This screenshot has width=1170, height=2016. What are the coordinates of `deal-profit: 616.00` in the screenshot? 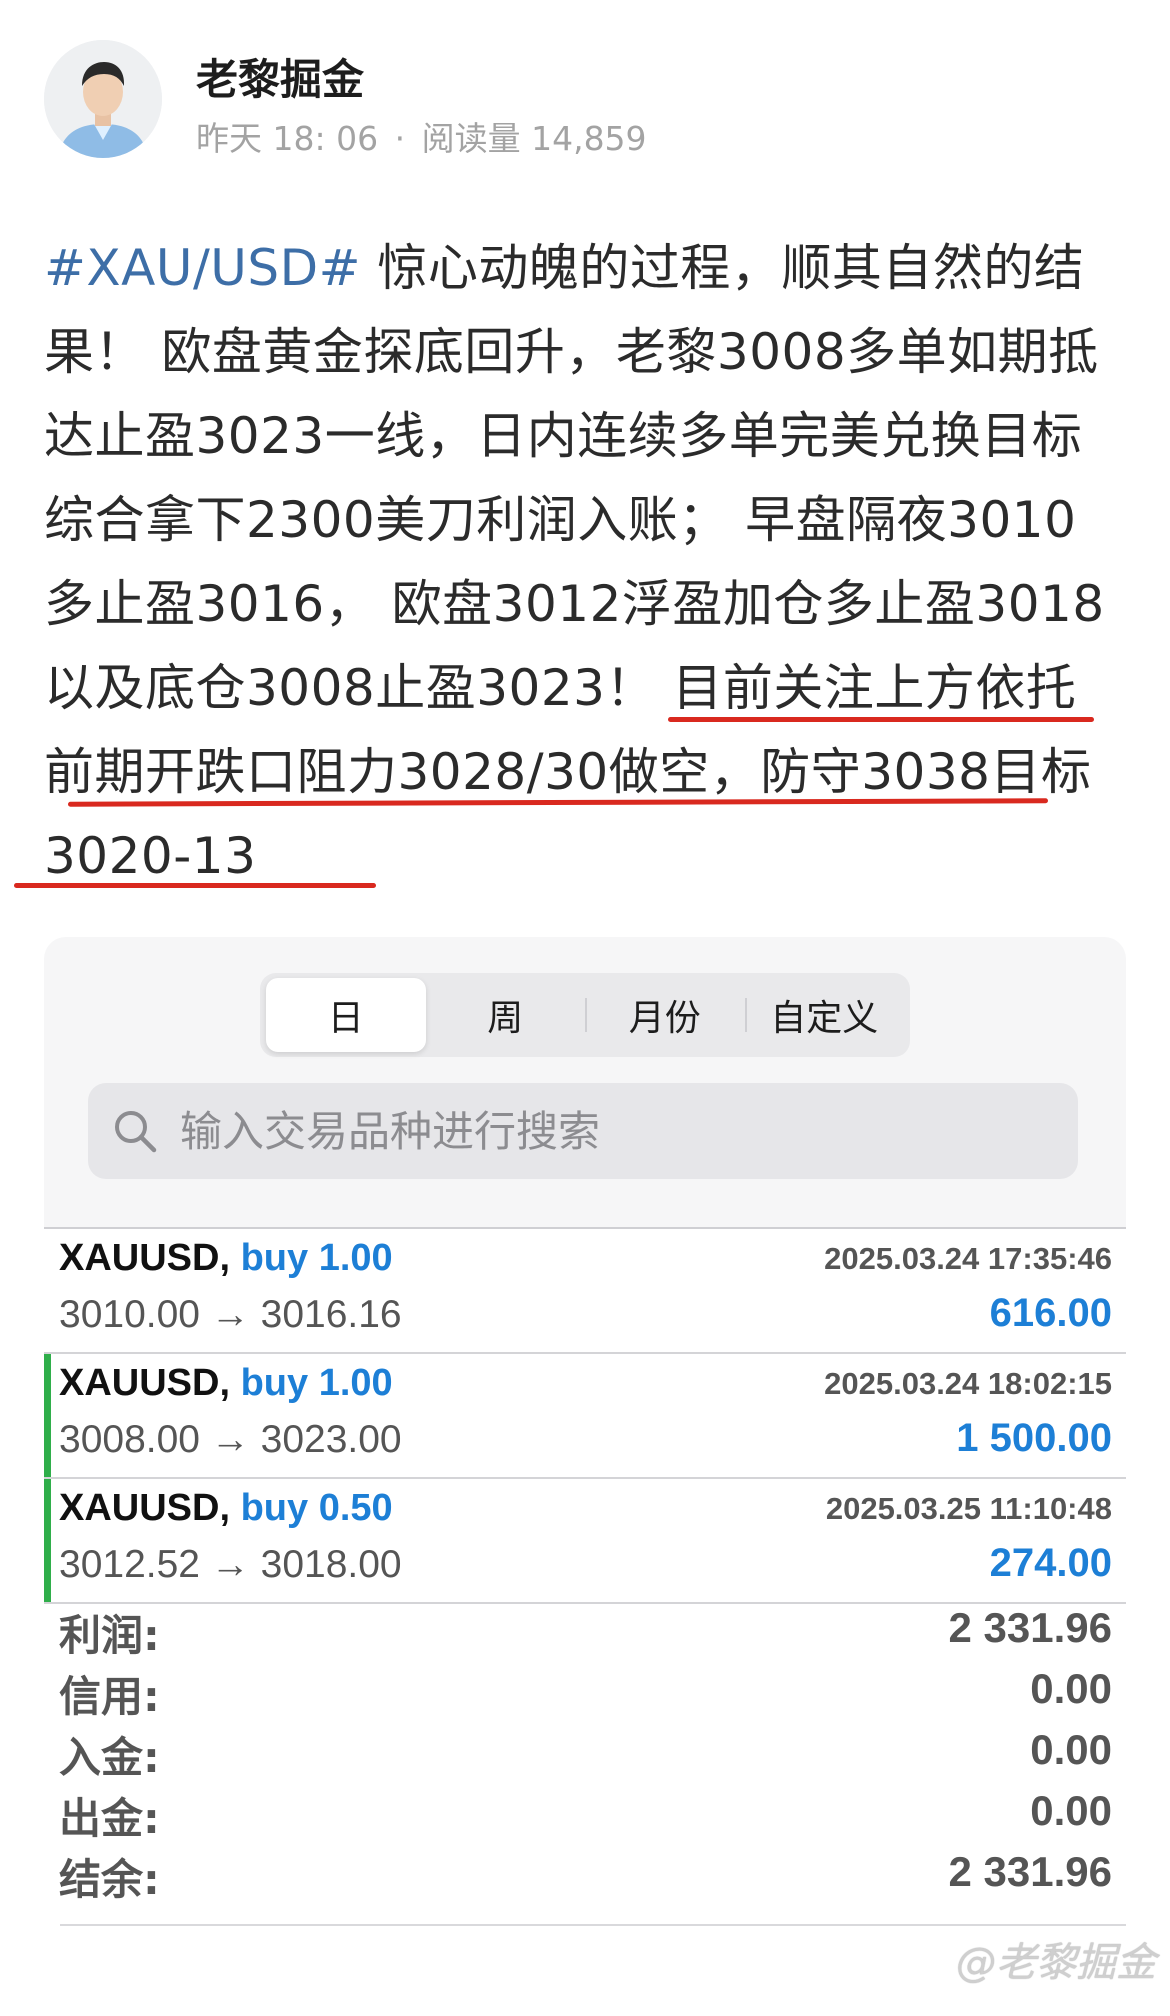 It's located at (1050, 1313).